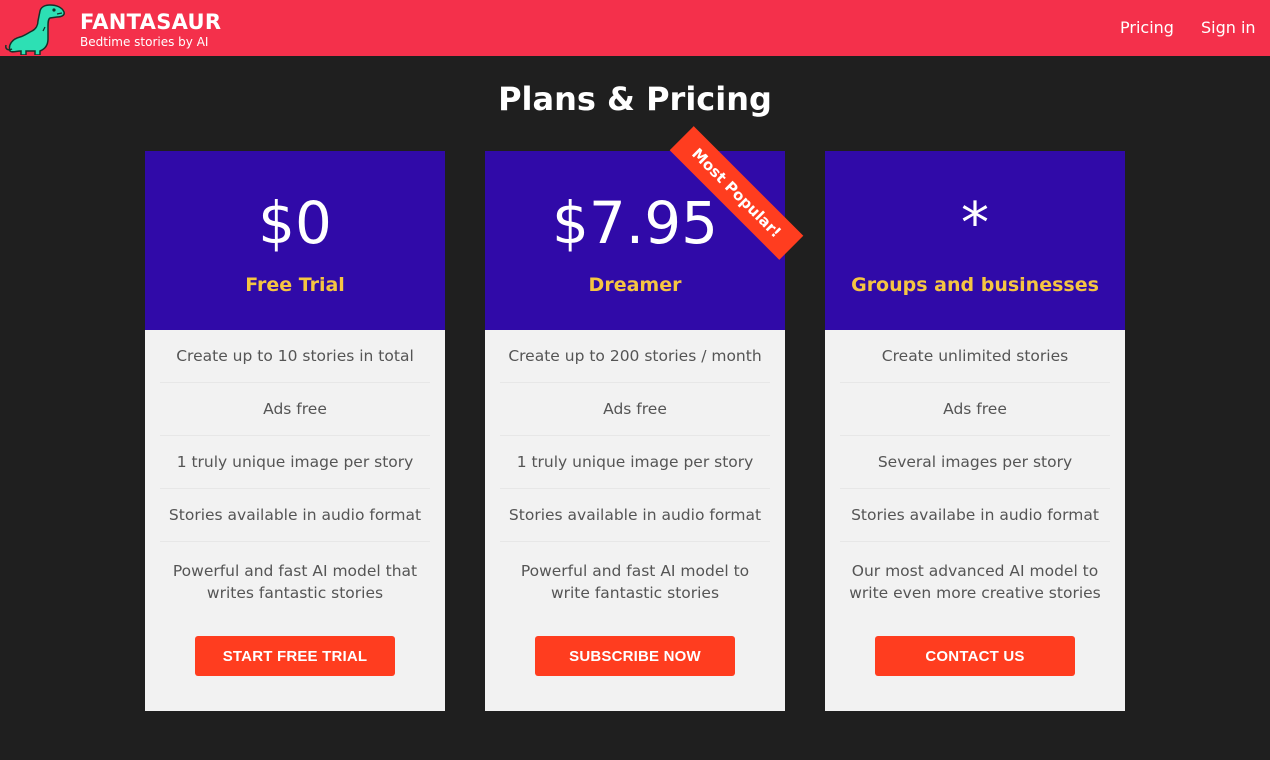 The image size is (1270, 760). What do you see at coordinates (635, 656) in the screenshot?
I see `subscribe-now-button: SUBSCRIBE NOW` at bounding box center [635, 656].